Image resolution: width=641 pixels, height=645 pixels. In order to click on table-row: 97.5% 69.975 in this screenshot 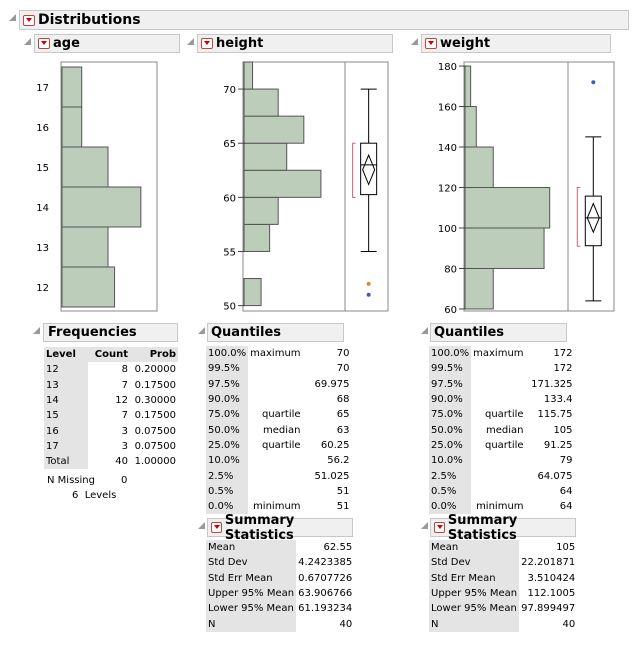, I will do `click(279, 384)`.